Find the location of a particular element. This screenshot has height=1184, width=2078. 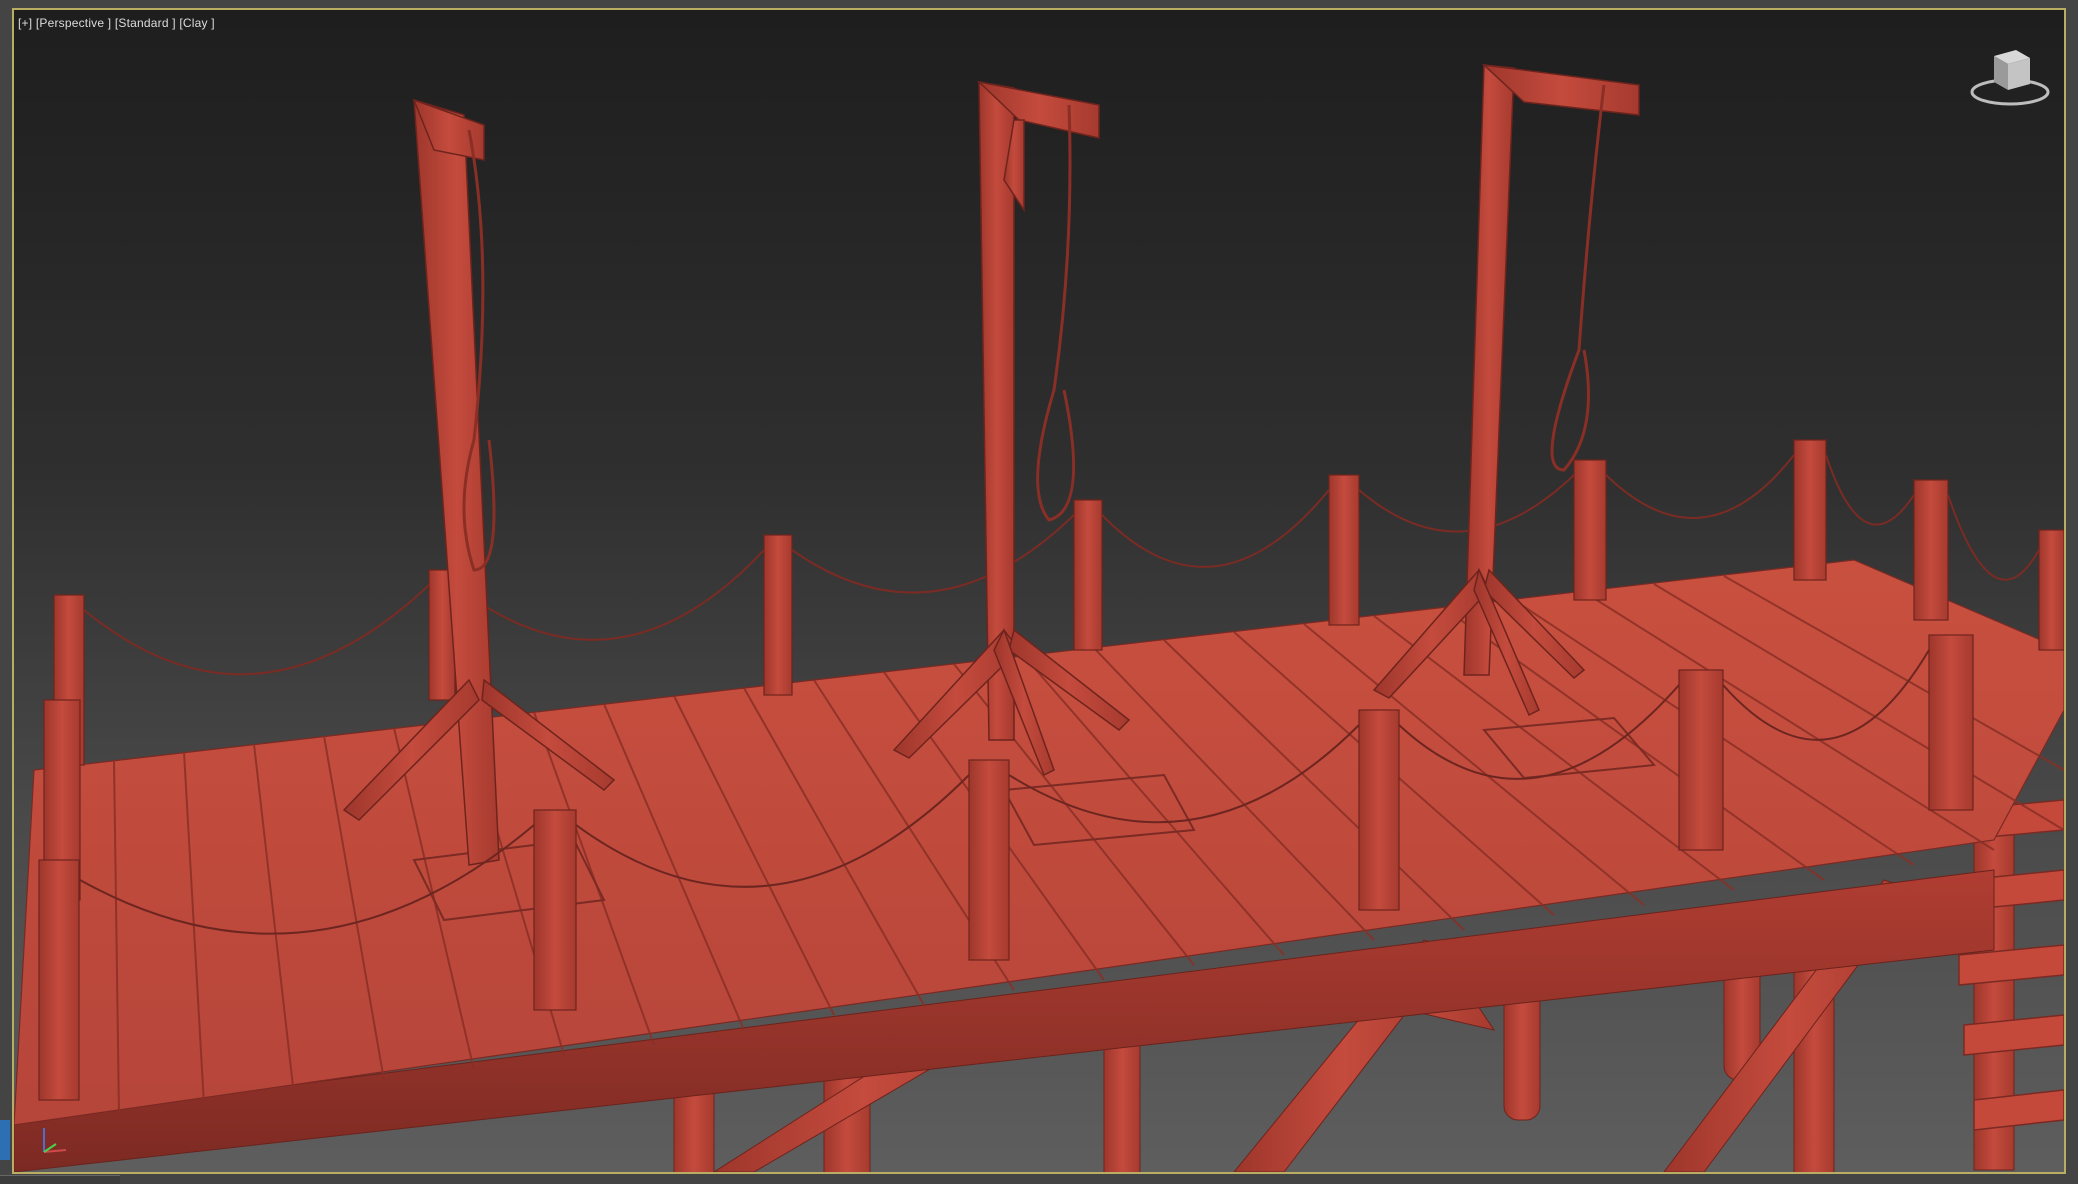

noose-right is located at coordinates (1578, 278).